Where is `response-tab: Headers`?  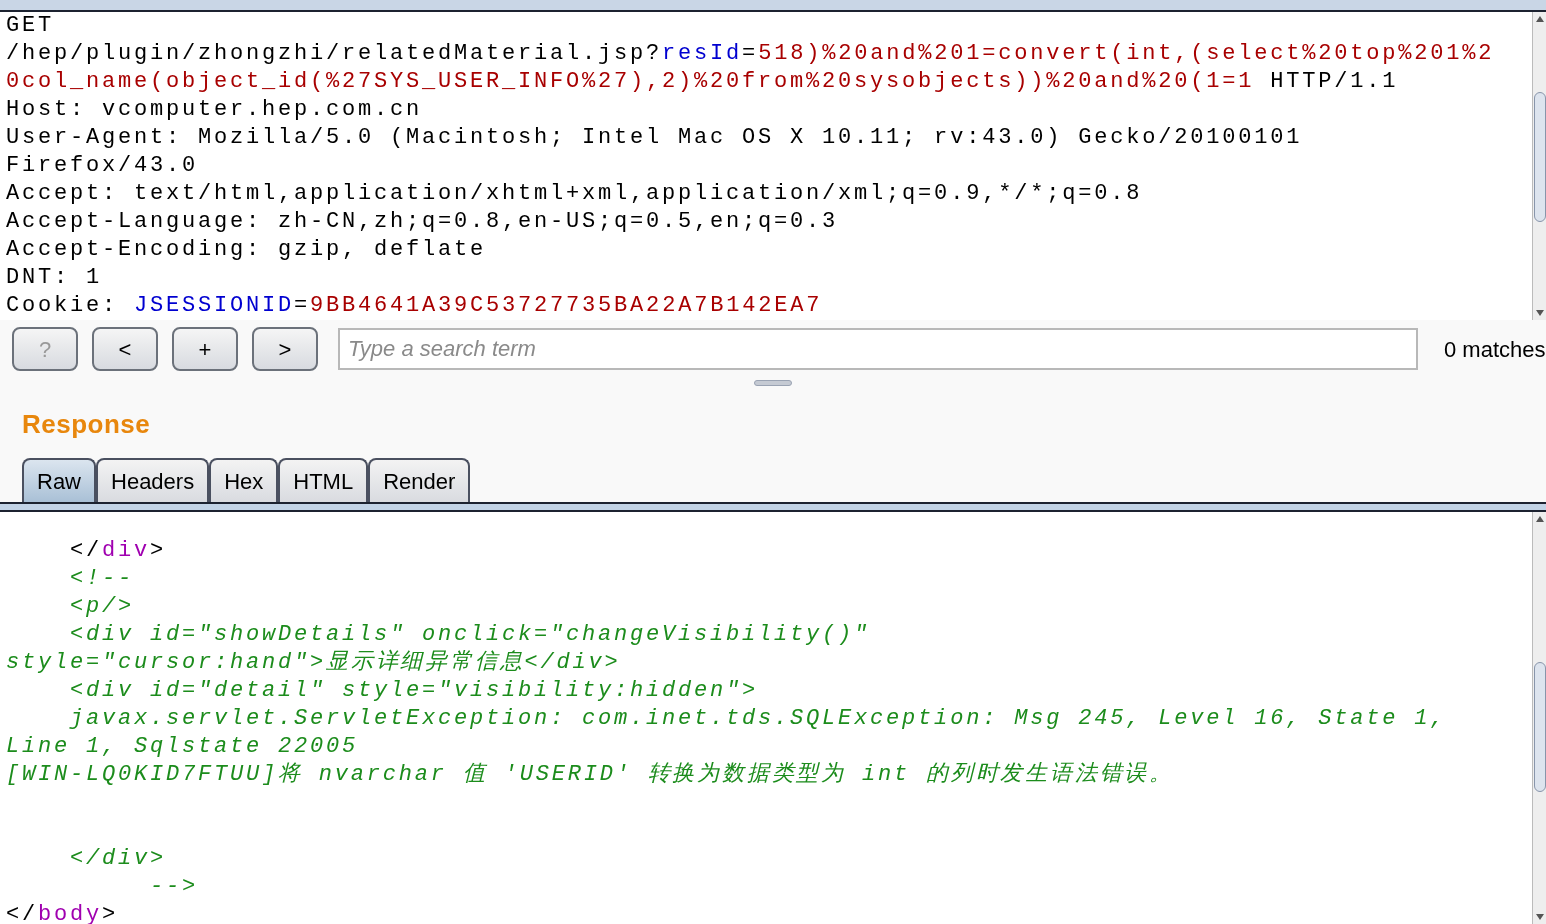 response-tab: Headers is located at coordinates (153, 480).